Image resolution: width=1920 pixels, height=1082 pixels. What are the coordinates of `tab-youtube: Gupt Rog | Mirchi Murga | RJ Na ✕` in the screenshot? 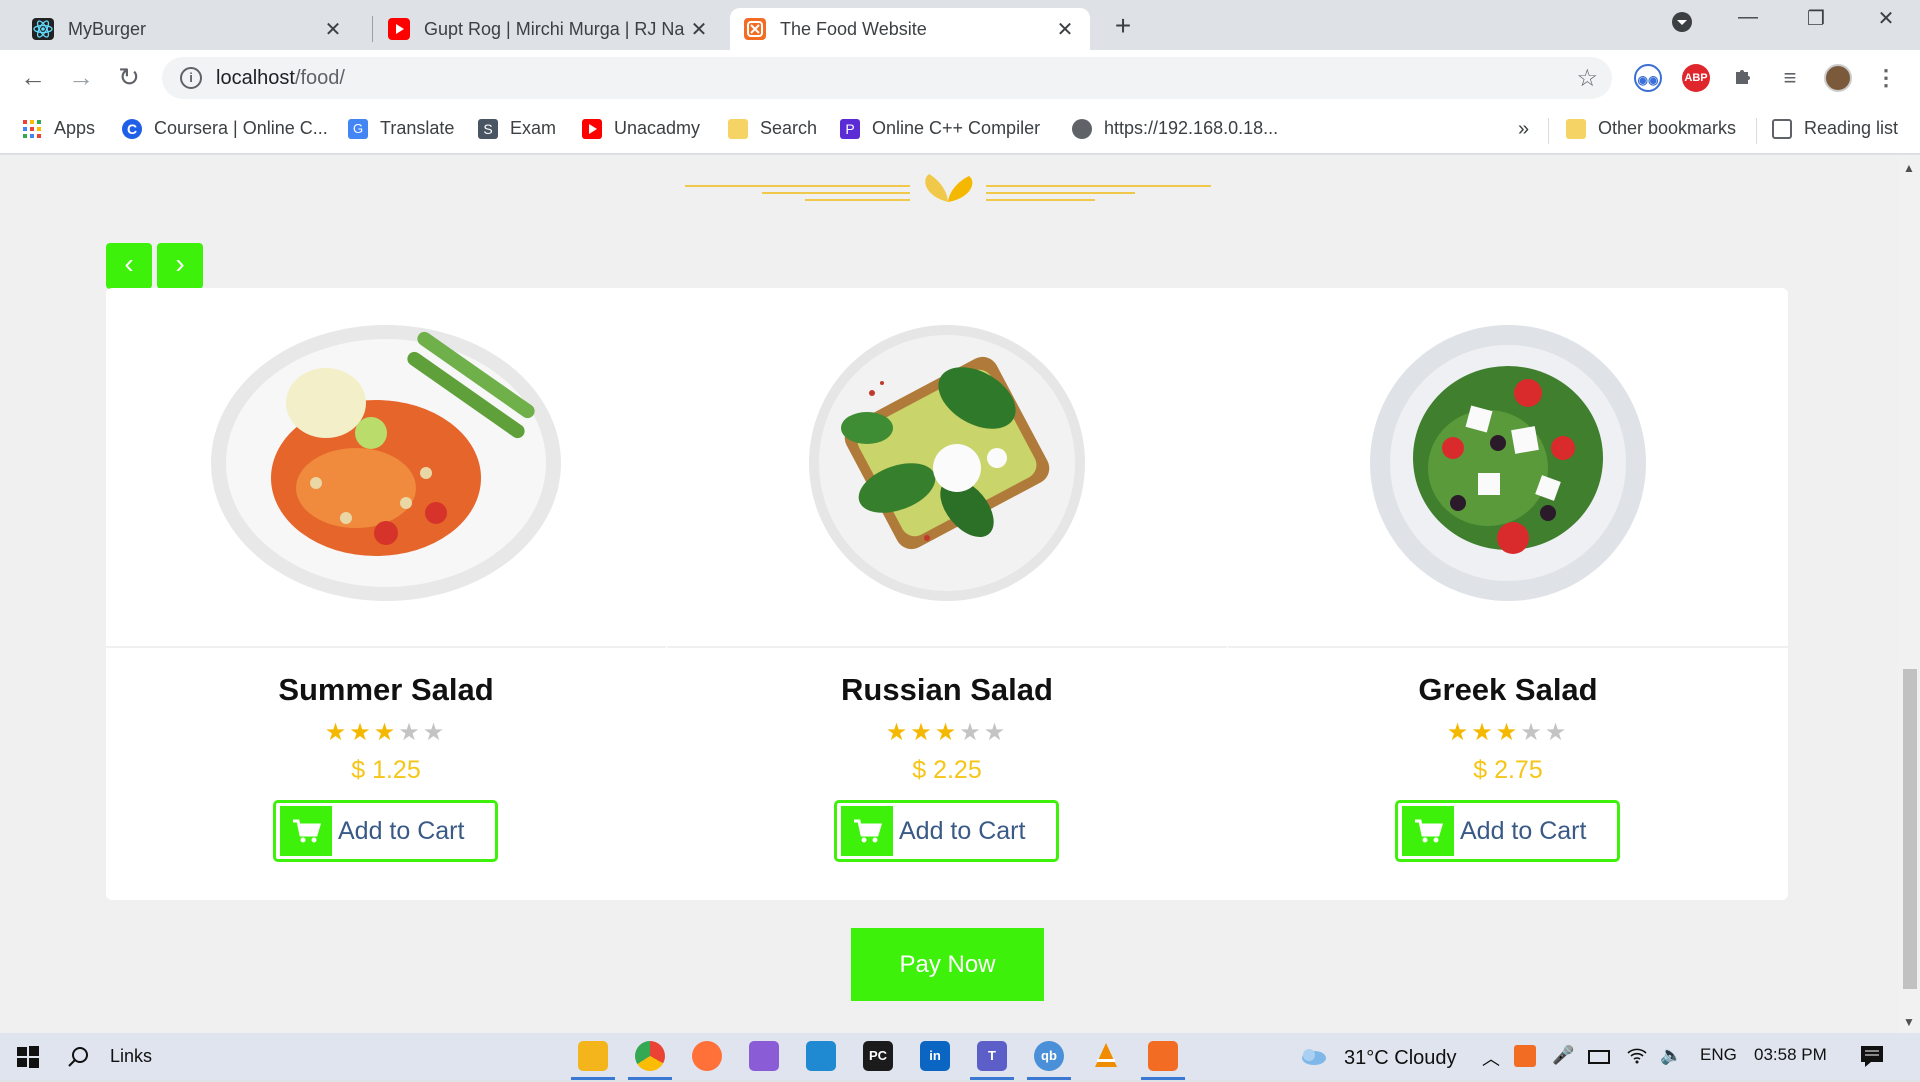 It's located at (549, 29).